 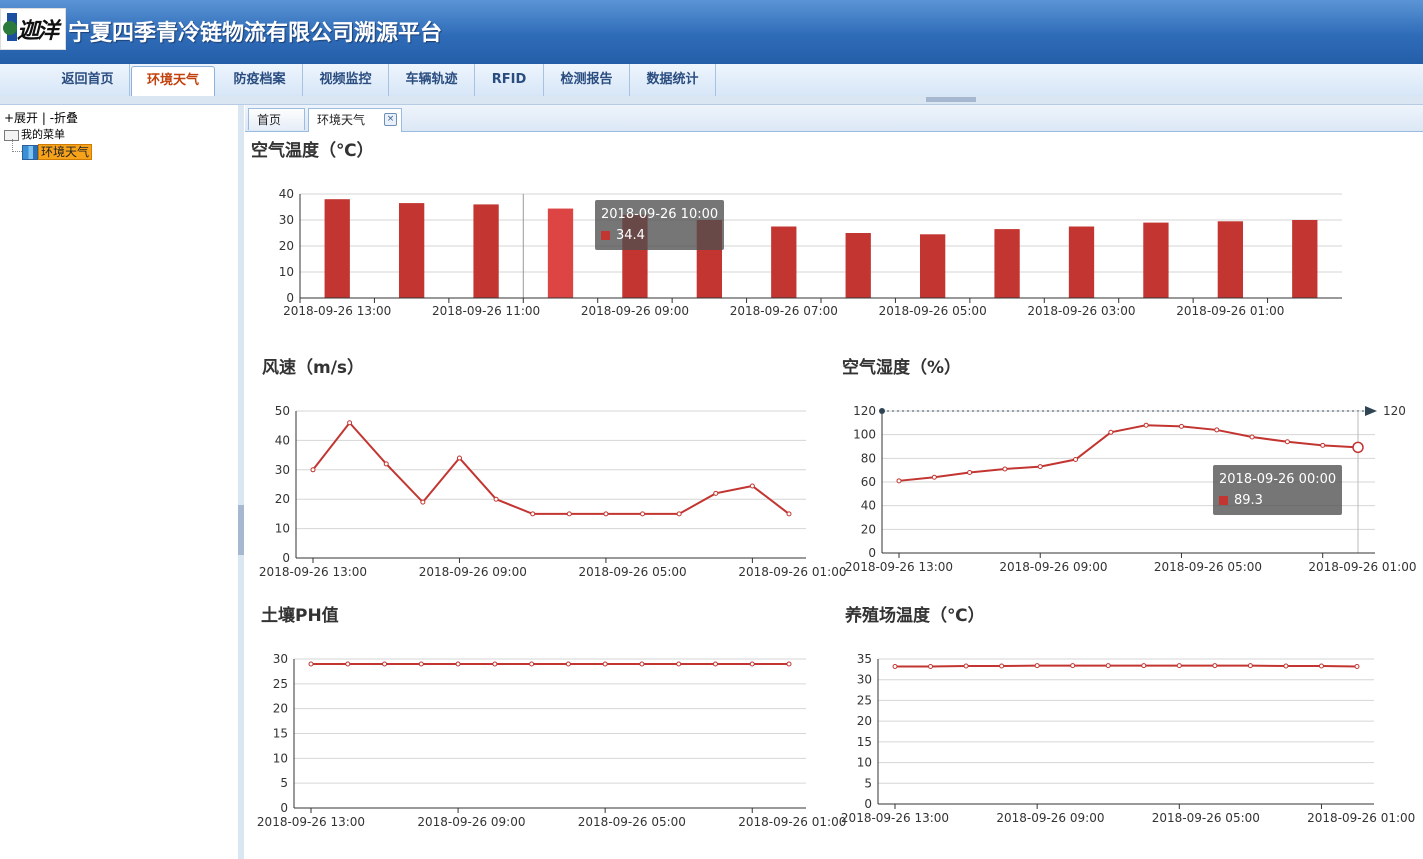 I want to click on tree-item-environment-weather: 环境天气, so click(x=57, y=151).